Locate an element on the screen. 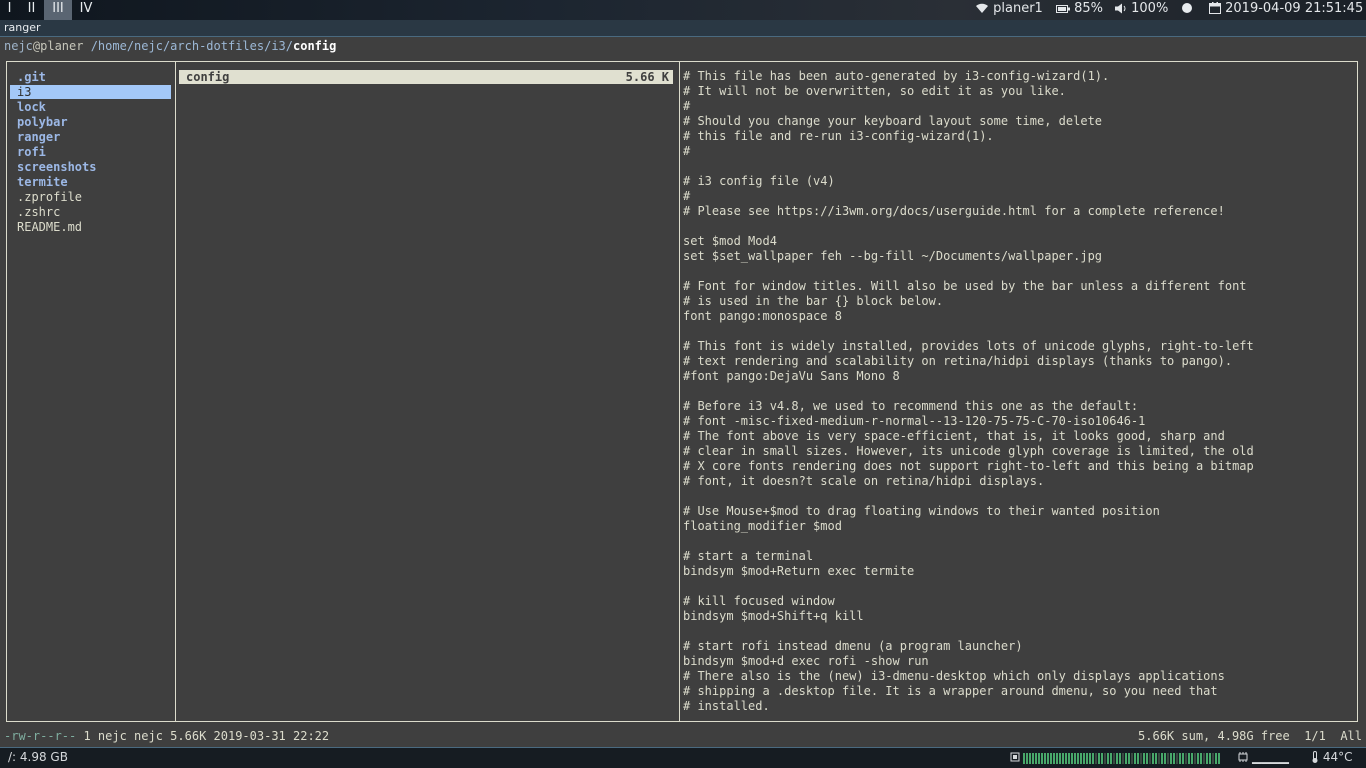  directory-entry: lock is located at coordinates (90, 107).